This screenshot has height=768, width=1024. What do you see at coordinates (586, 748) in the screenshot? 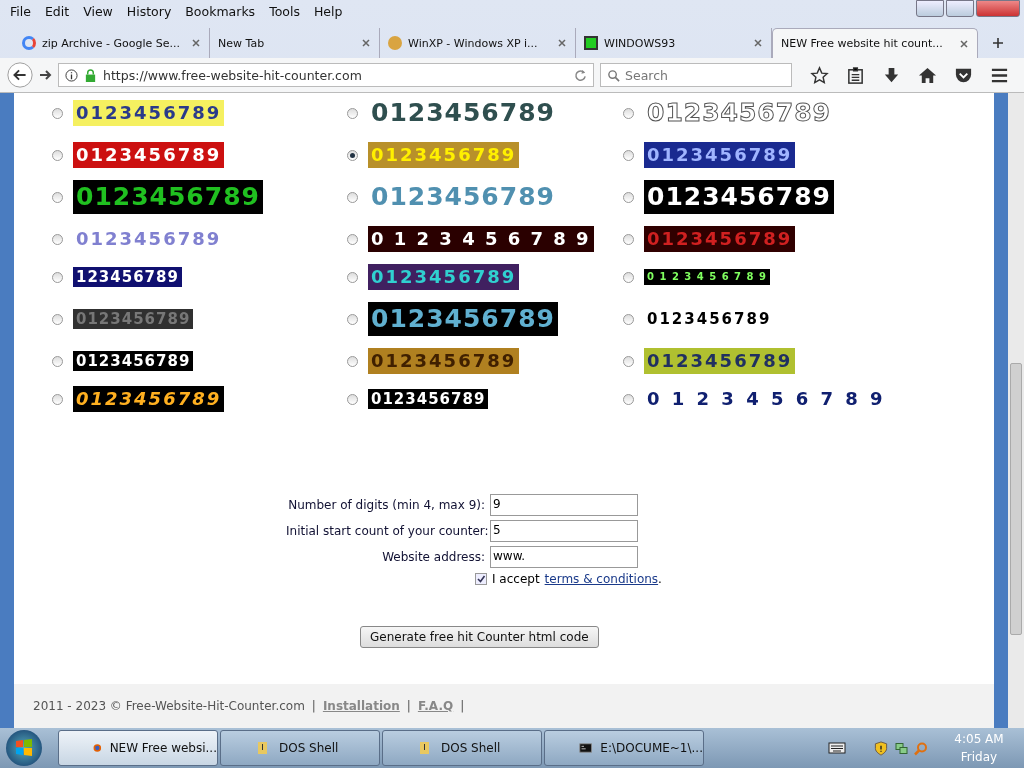
I see `console-icon` at bounding box center [586, 748].